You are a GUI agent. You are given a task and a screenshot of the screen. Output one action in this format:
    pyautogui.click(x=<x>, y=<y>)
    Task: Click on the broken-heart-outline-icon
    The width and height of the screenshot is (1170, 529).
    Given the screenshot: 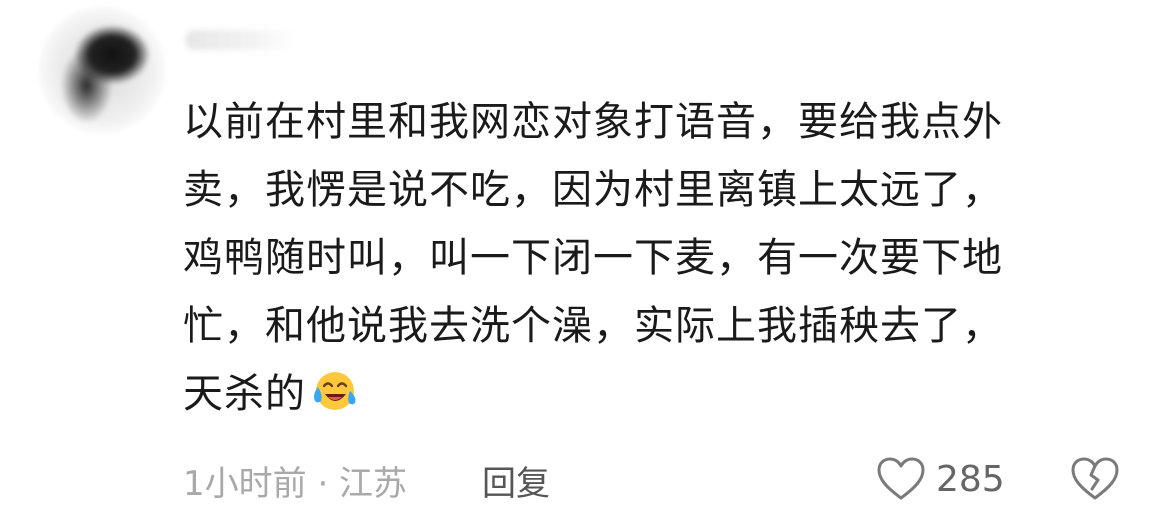 What is the action you would take?
    pyautogui.click(x=1095, y=479)
    